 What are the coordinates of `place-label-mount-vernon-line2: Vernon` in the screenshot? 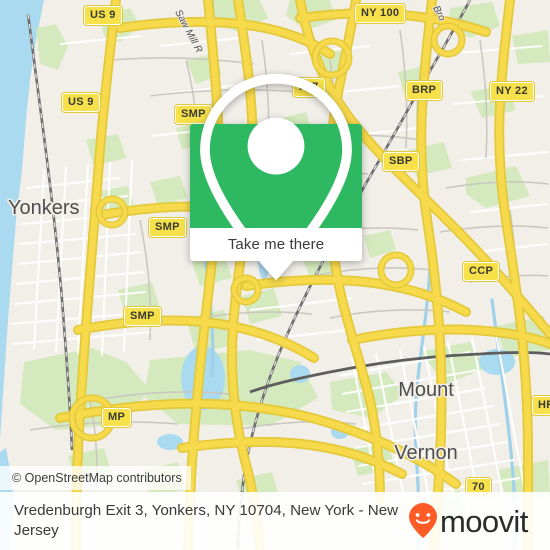 It's located at (426, 453).